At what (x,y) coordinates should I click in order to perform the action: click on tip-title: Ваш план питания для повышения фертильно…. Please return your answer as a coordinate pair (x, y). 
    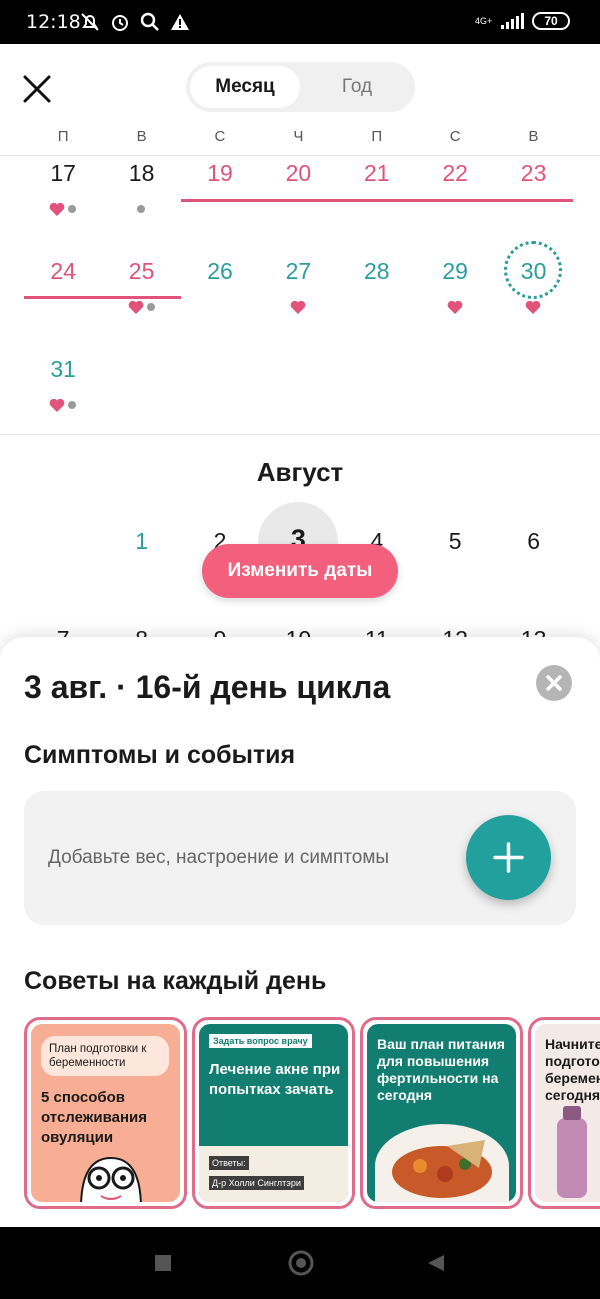
    Looking at the image, I should click on (441, 1069).